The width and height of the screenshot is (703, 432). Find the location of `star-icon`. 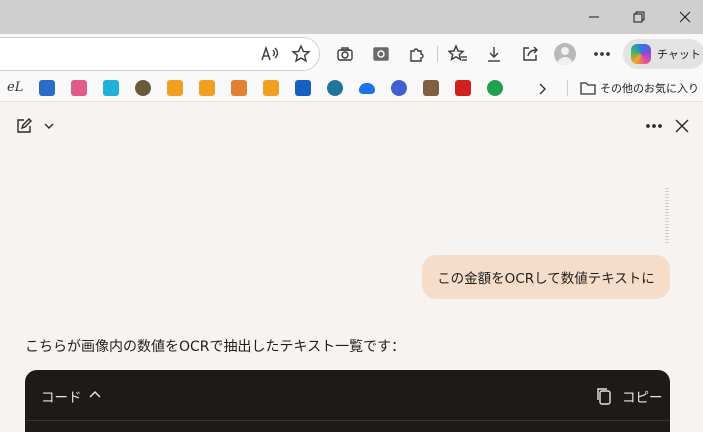

star-icon is located at coordinates (301, 53).